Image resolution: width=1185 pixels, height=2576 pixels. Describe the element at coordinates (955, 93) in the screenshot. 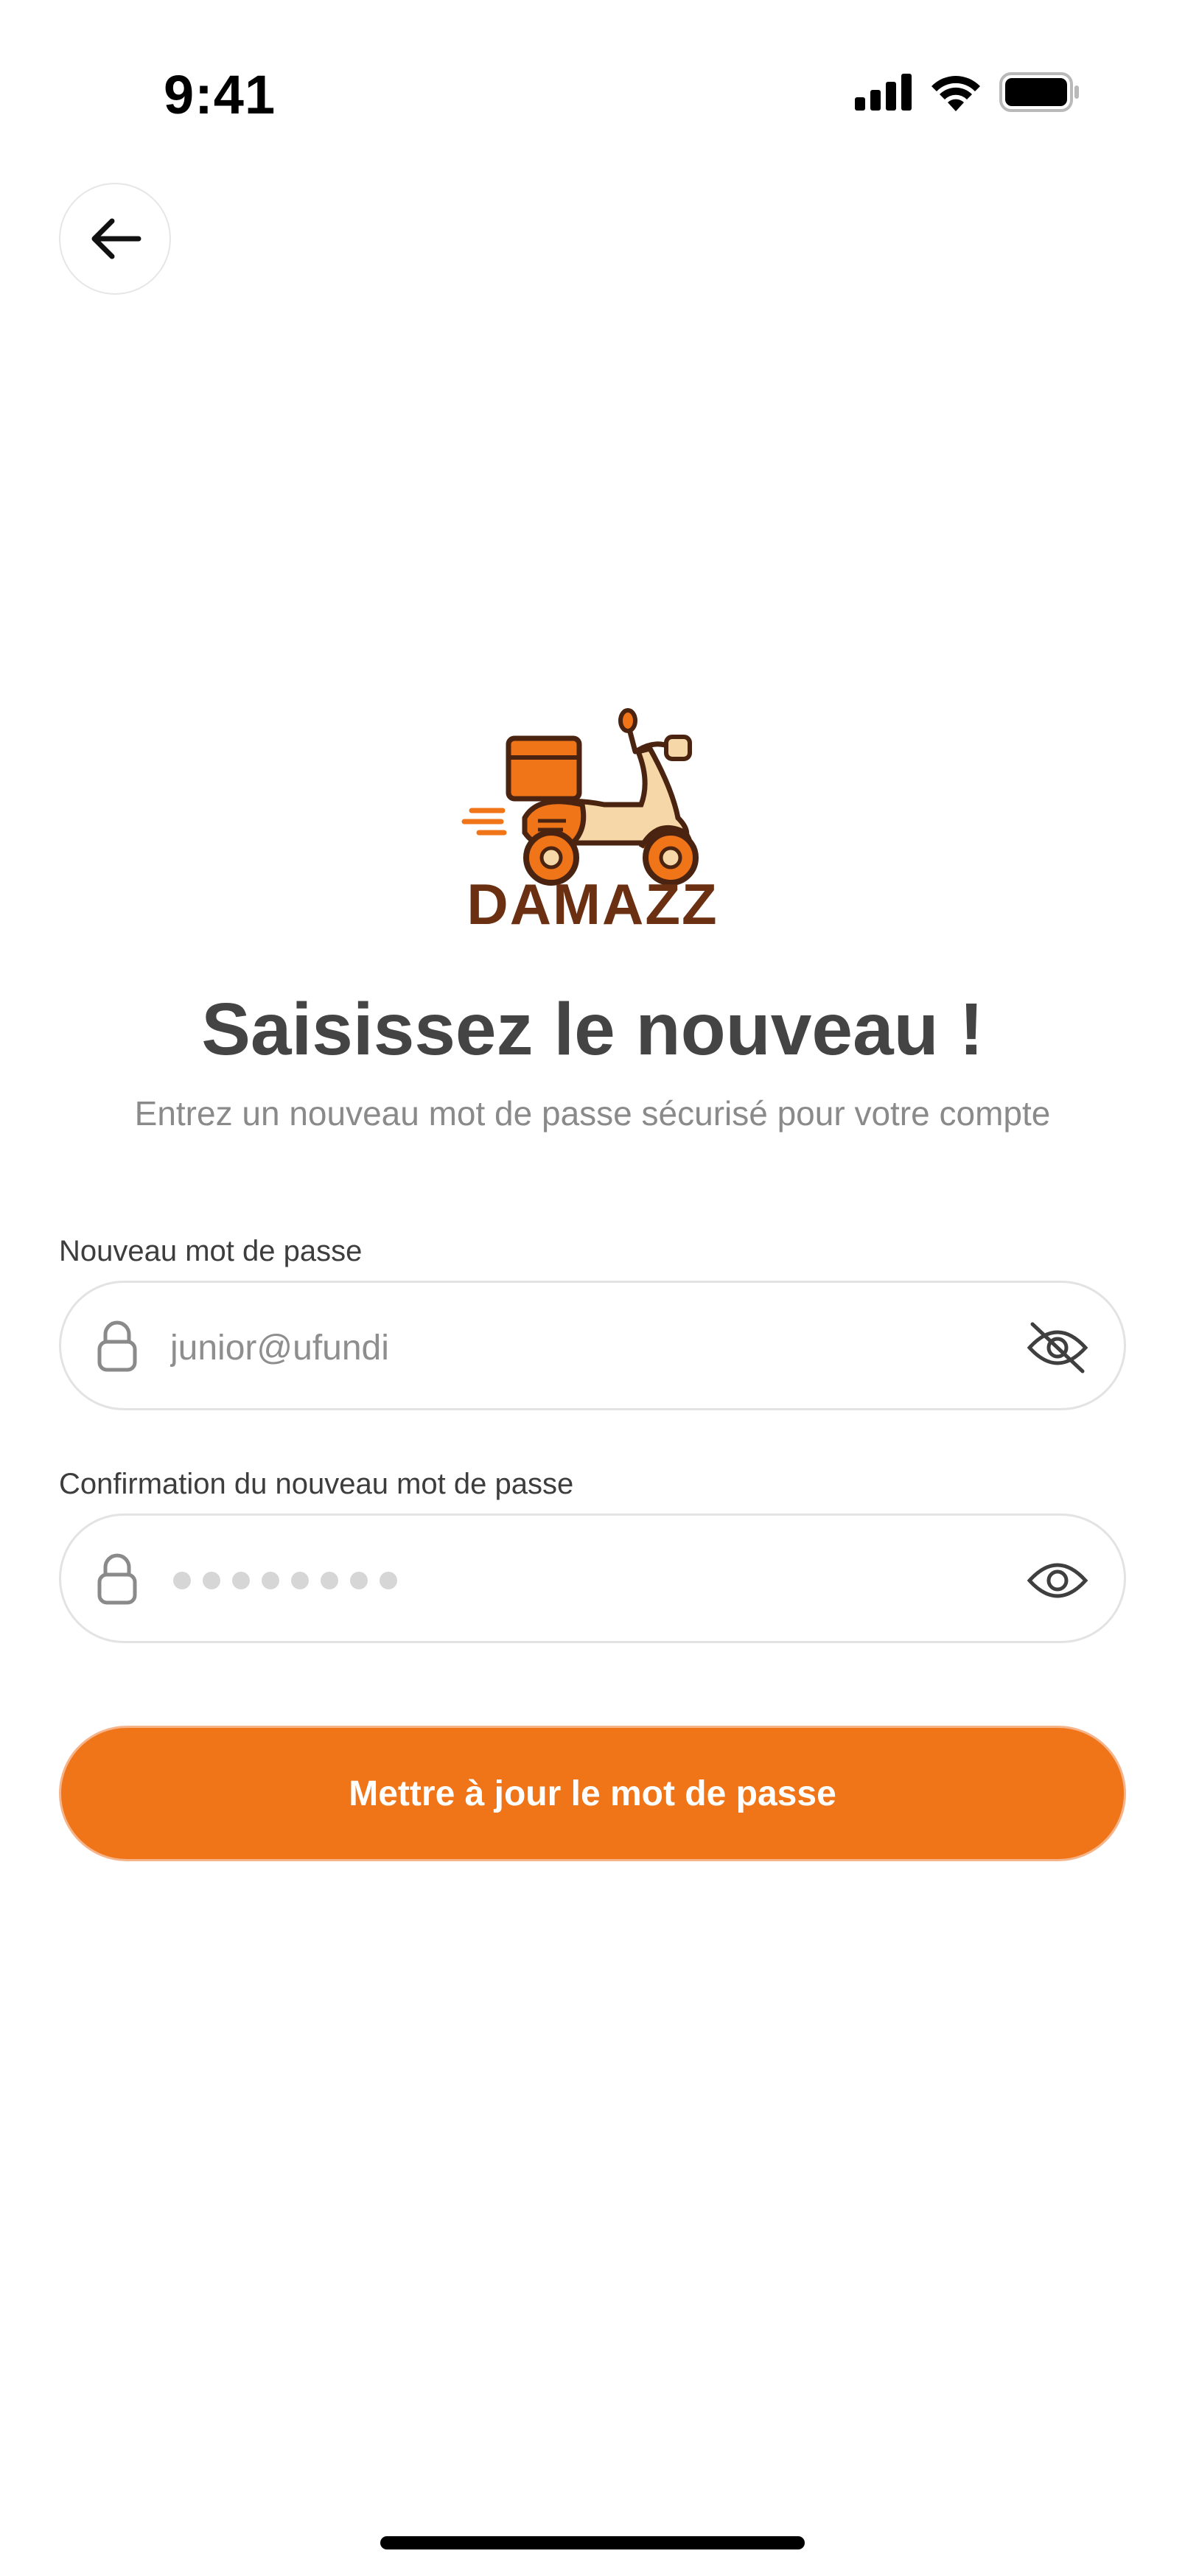

I see `wifi-icon` at that location.